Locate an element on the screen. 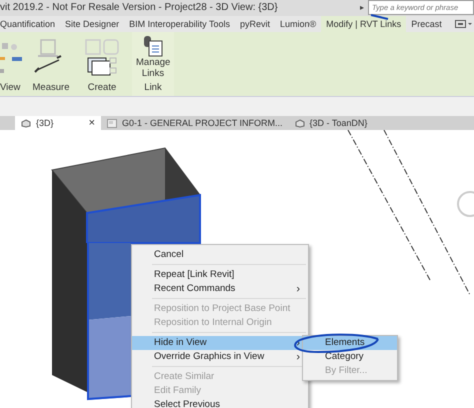 This screenshot has height=408, width=474. menu-item: Recent Commands › is located at coordinates (220, 289).